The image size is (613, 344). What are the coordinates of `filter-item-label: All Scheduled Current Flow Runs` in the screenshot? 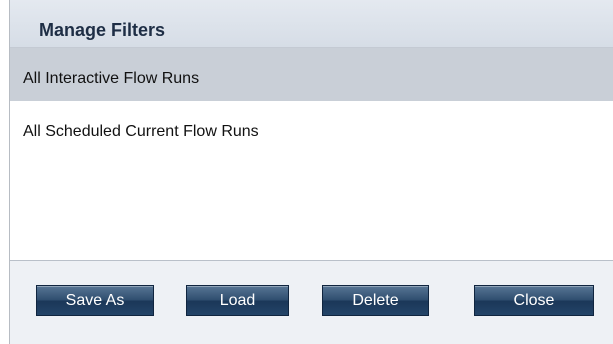 It's located at (141, 131).